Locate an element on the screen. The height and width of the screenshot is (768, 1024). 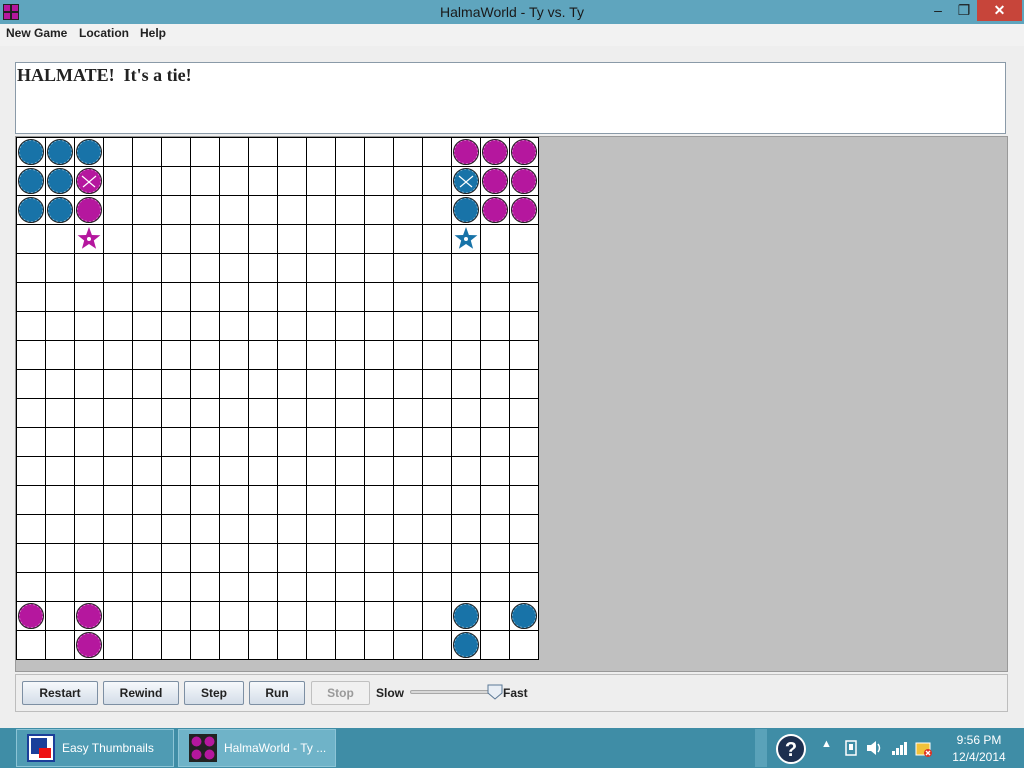
menu-new-game: New Game is located at coordinates (36, 33).